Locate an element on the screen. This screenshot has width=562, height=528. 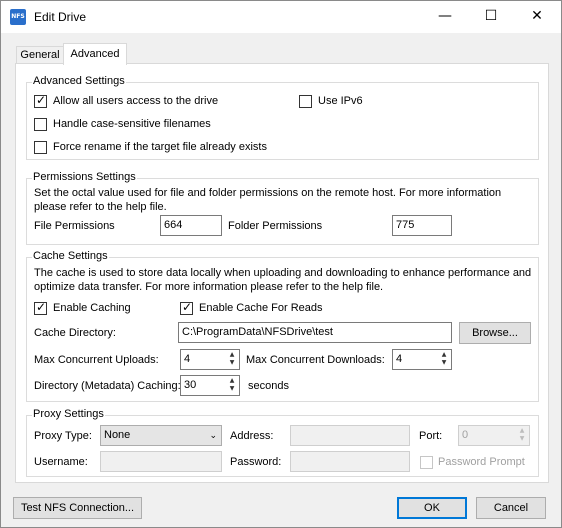
allow-all-users-checkbox: ✓ is located at coordinates (40, 100).